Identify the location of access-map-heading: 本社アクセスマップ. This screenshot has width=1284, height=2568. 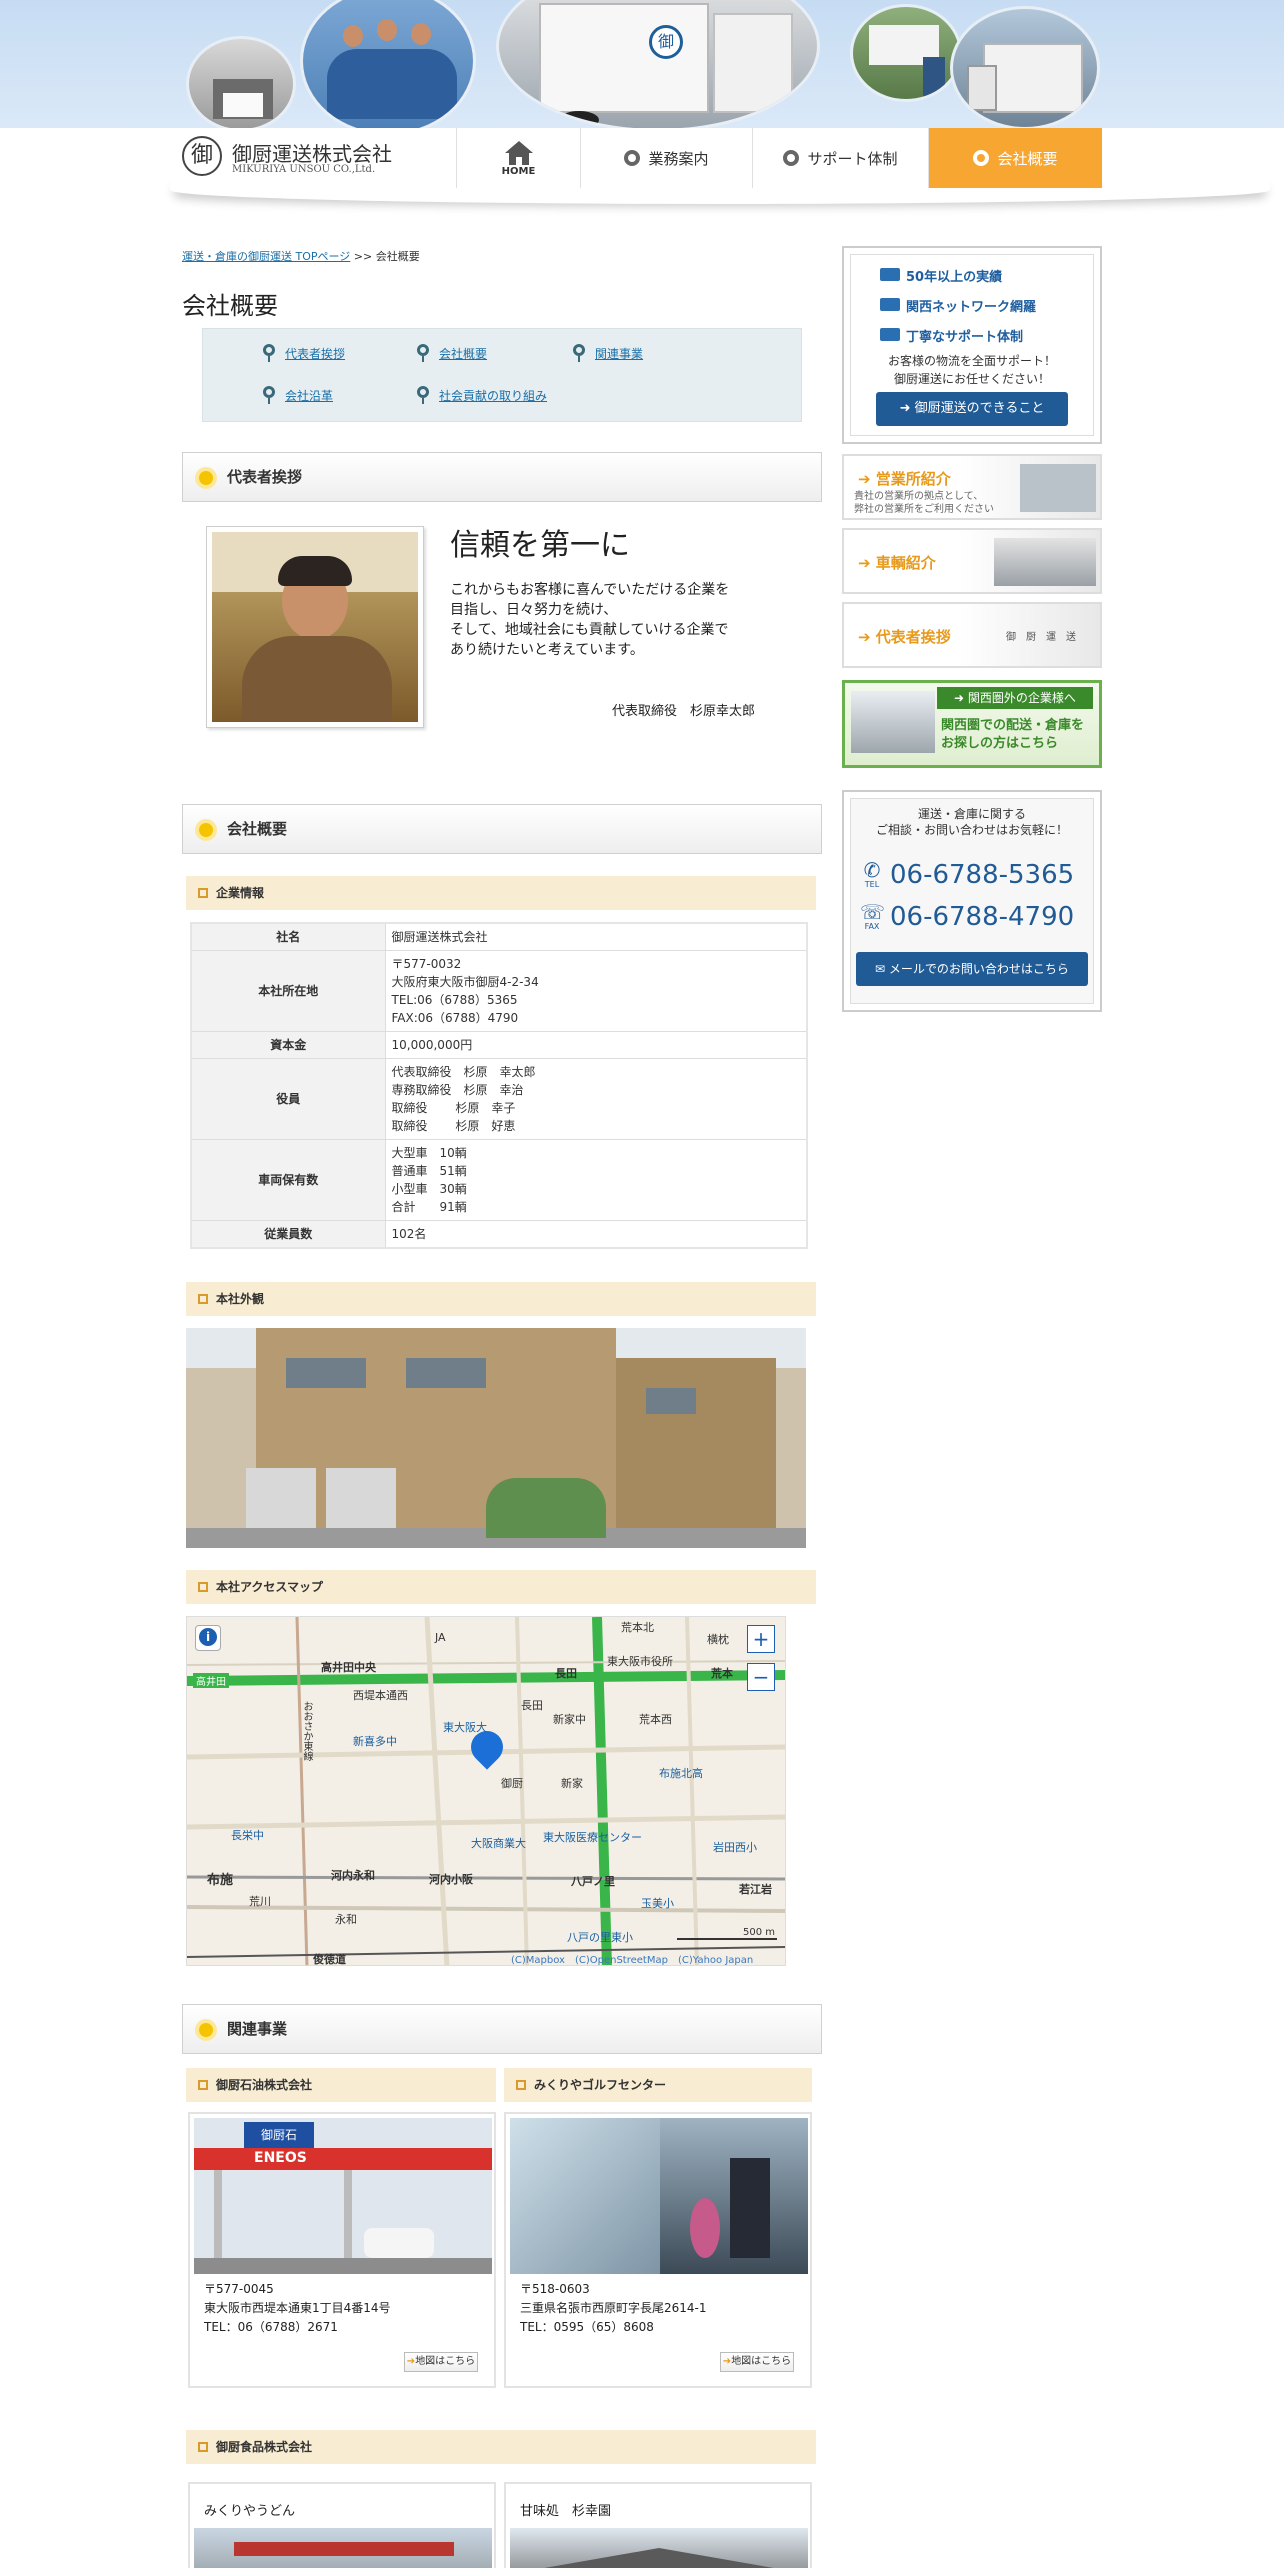
(501, 1587).